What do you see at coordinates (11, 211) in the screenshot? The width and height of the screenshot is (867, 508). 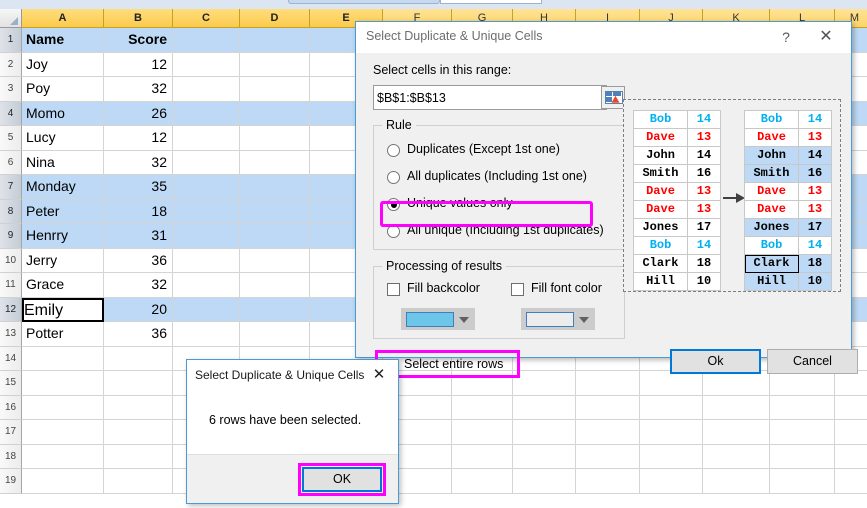 I see `row-header-8: 8` at bounding box center [11, 211].